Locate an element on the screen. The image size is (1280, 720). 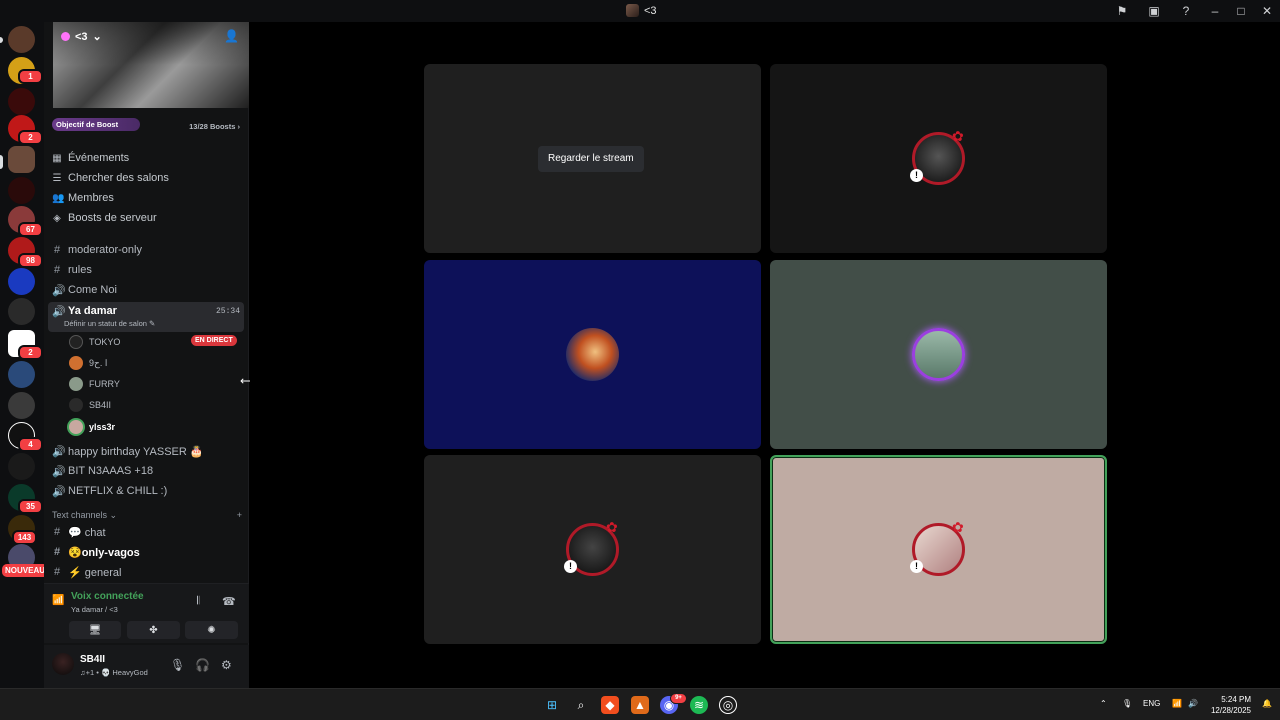
menu-events: ▦ Événements is located at coordinates (90, 158).